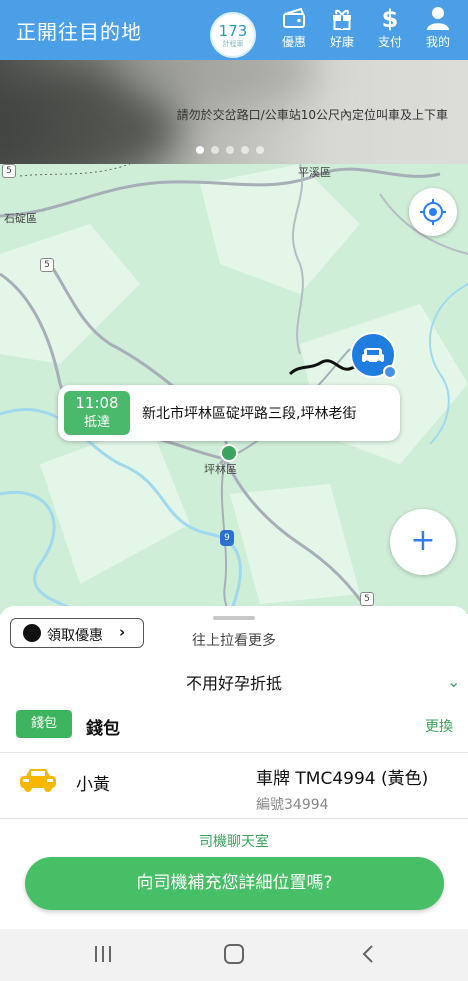 The height and width of the screenshot is (981, 468). What do you see at coordinates (369, 956) in the screenshot?
I see `back-icon` at bounding box center [369, 956].